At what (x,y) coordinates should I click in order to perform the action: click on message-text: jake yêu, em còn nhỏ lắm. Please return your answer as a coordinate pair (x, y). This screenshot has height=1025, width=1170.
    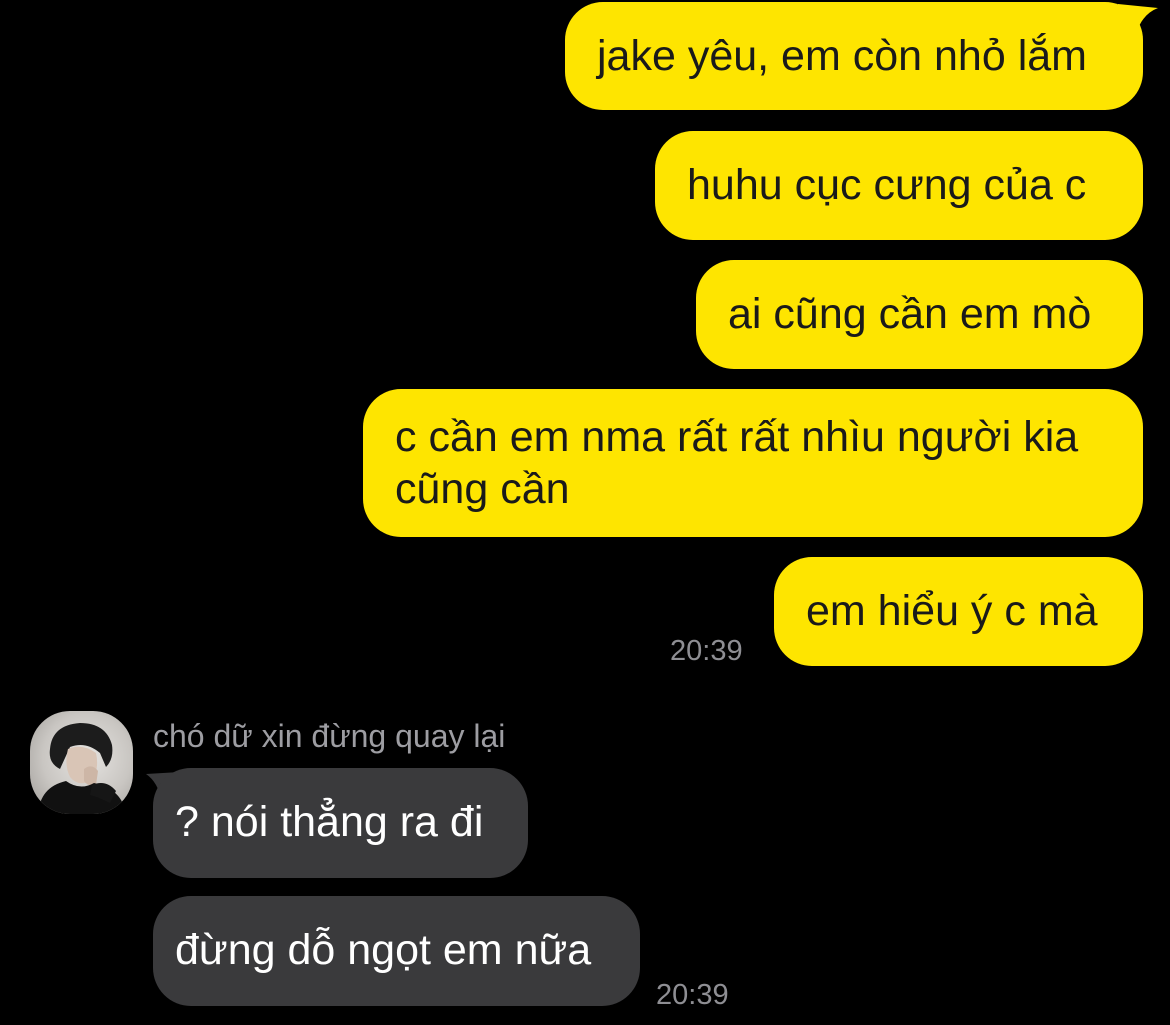
    Looking at the image, I should click on (842, 56).